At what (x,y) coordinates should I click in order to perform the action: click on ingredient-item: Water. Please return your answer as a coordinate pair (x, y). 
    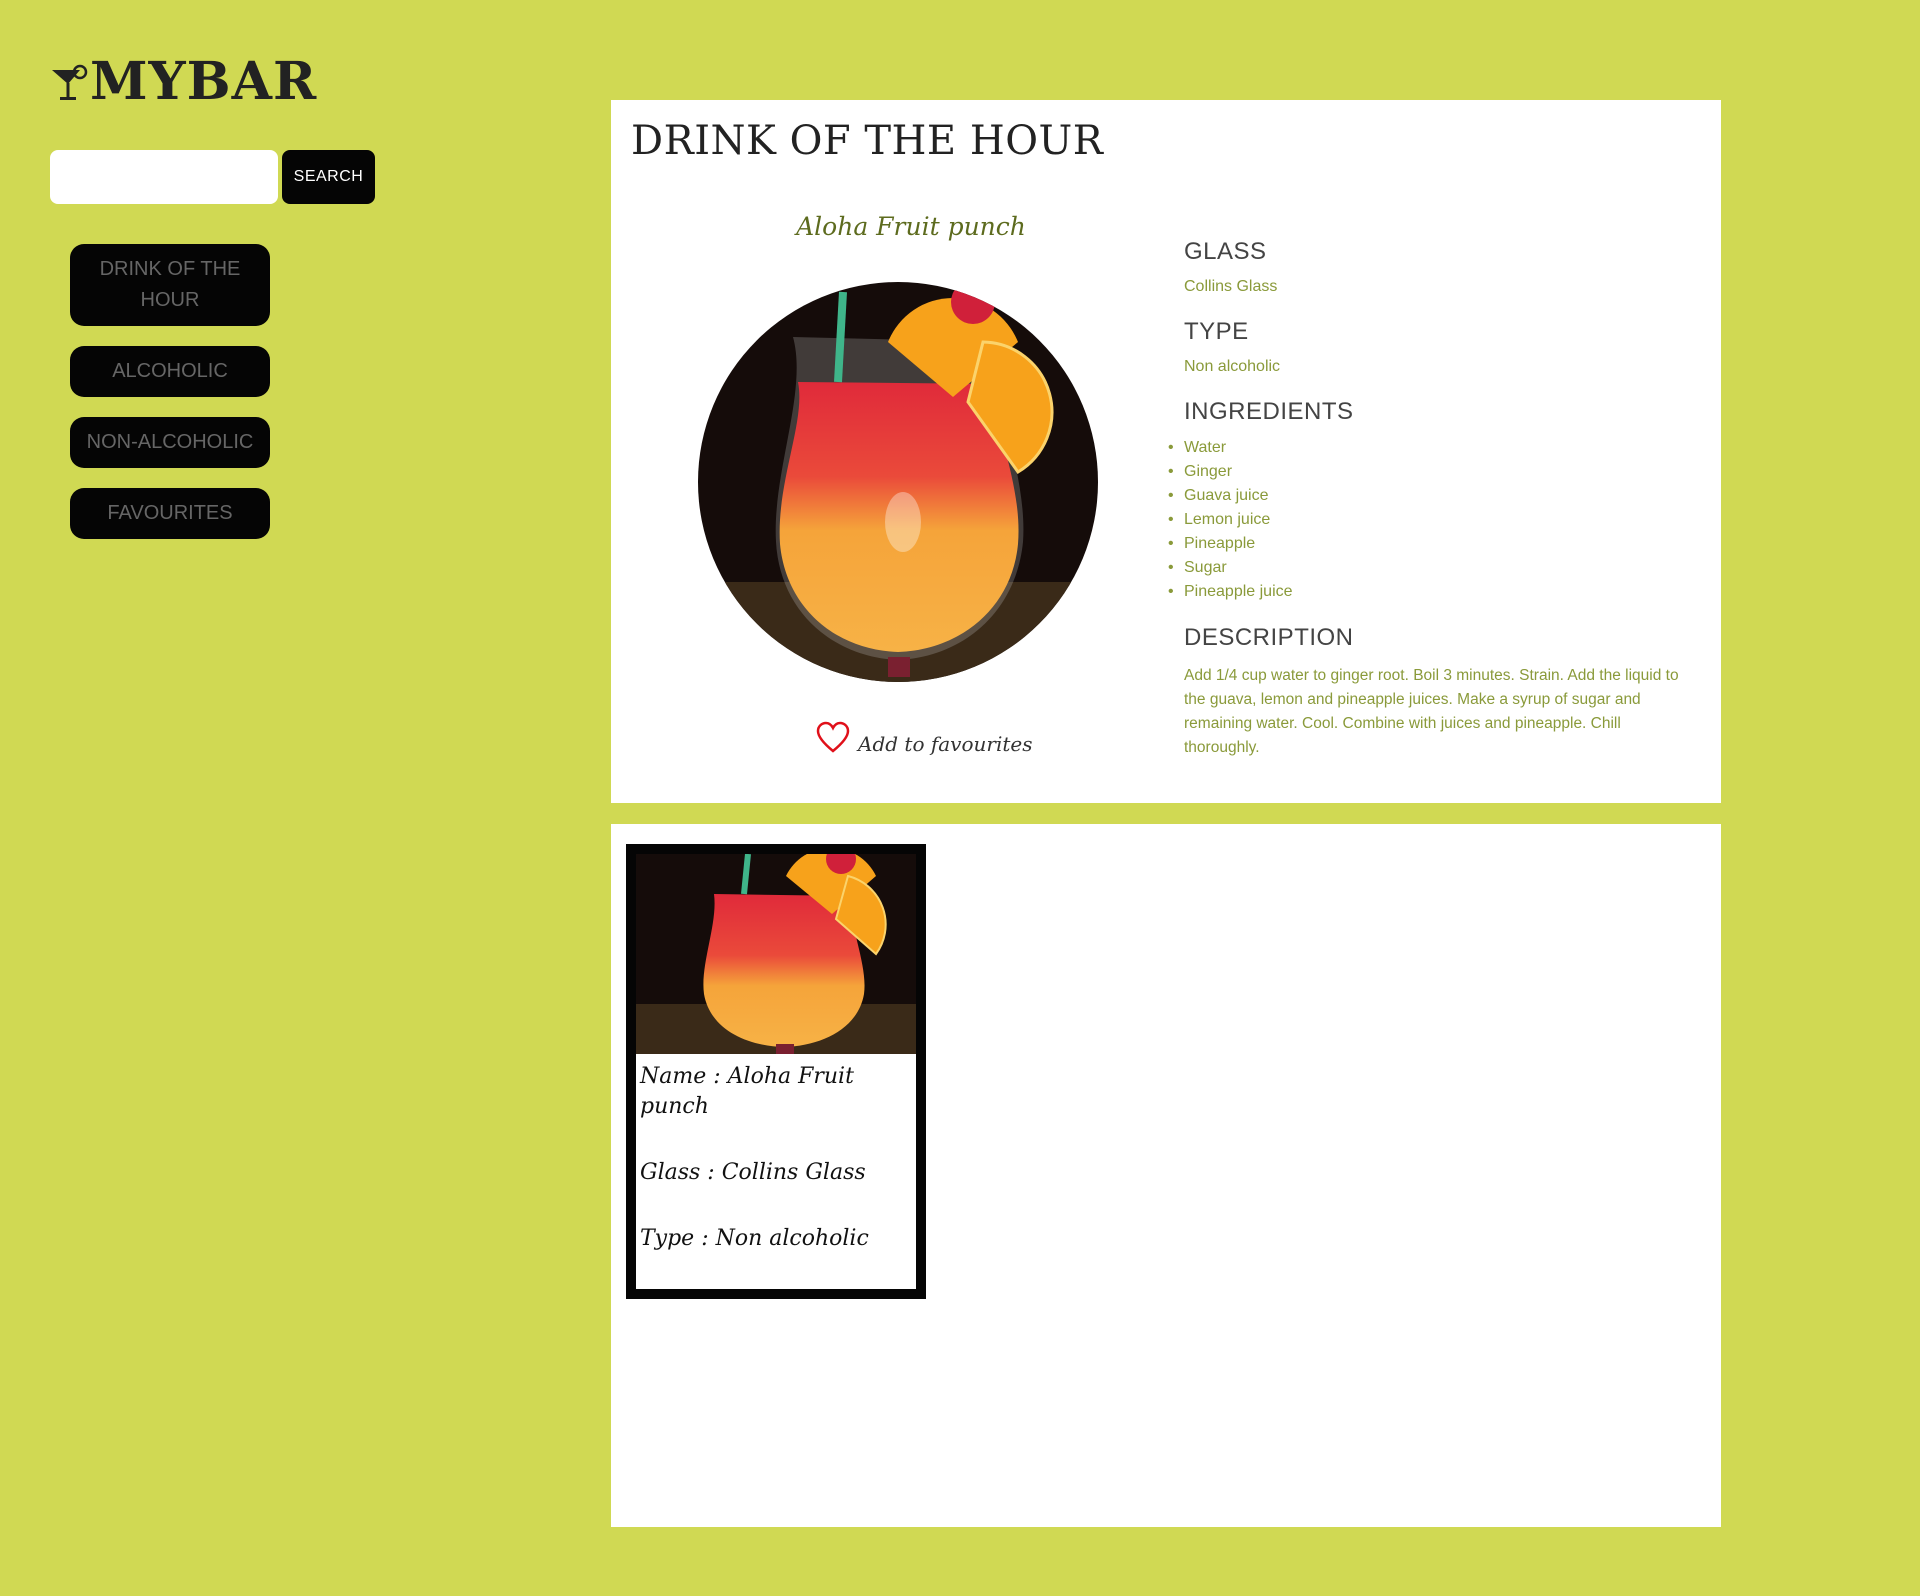
    Looking at the image, I should click on (1431, 448).